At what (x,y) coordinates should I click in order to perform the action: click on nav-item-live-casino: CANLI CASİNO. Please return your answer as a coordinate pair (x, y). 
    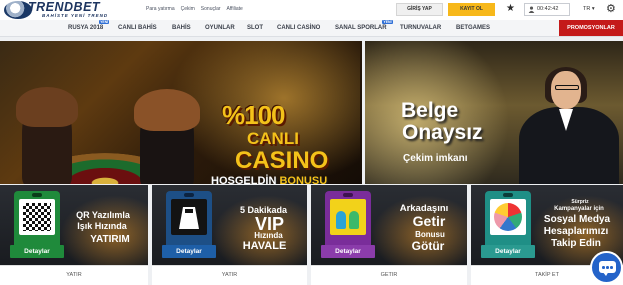
    Looking at the image, I should click on (298, 28).